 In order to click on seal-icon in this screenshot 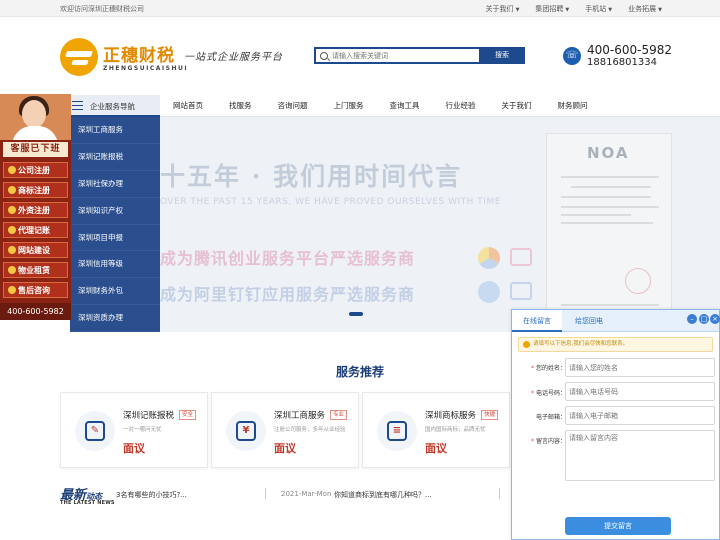, I will do `click(638, 281)`.